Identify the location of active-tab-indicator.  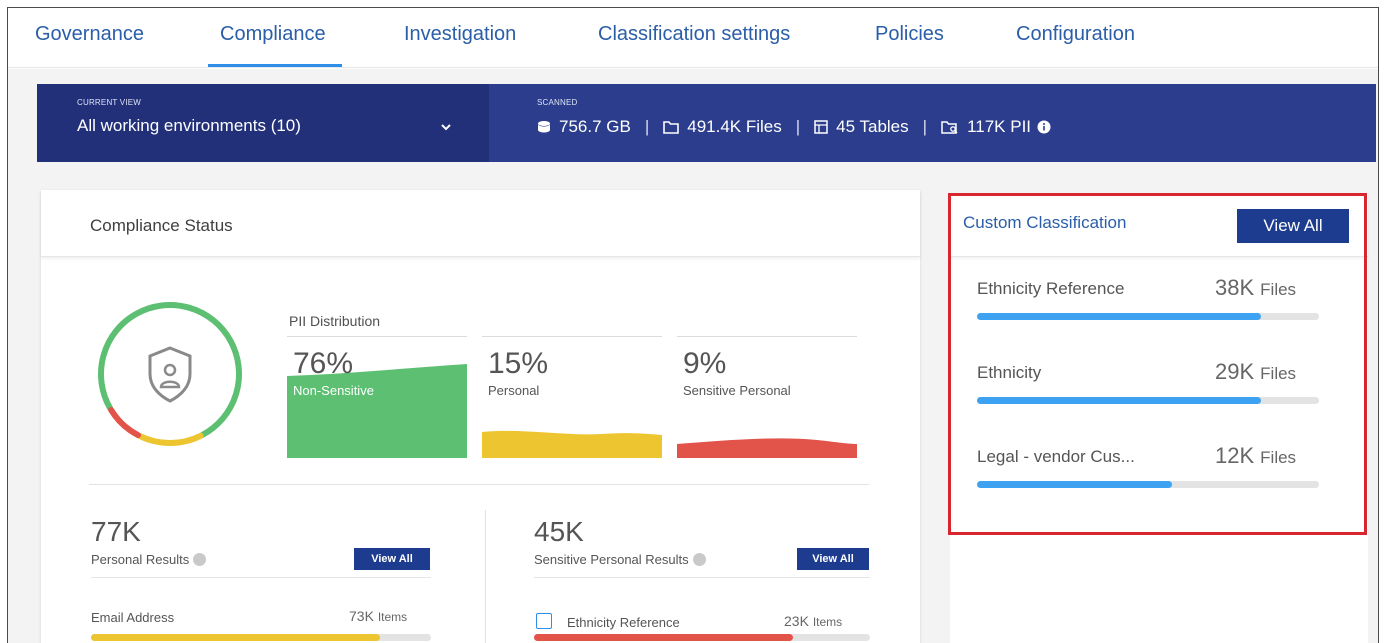
(275, 65).